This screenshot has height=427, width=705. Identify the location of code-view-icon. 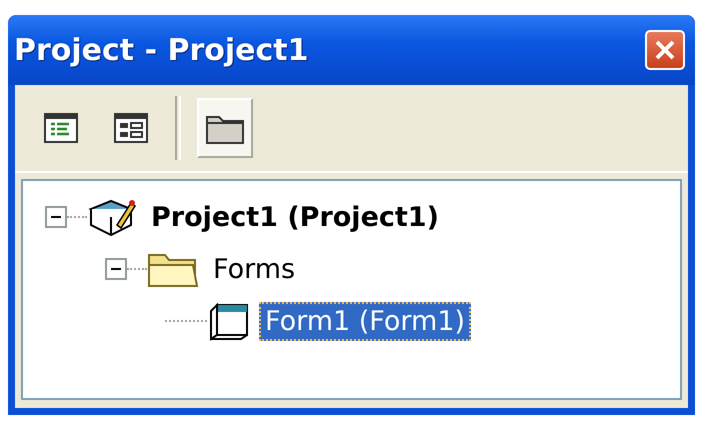
(61, 128).